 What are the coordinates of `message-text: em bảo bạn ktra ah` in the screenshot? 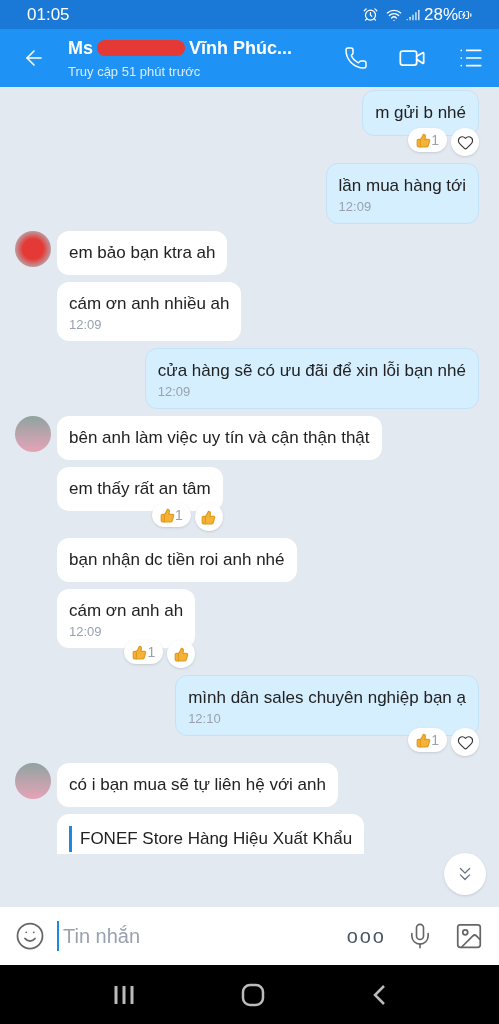 It's located at (142, 253).